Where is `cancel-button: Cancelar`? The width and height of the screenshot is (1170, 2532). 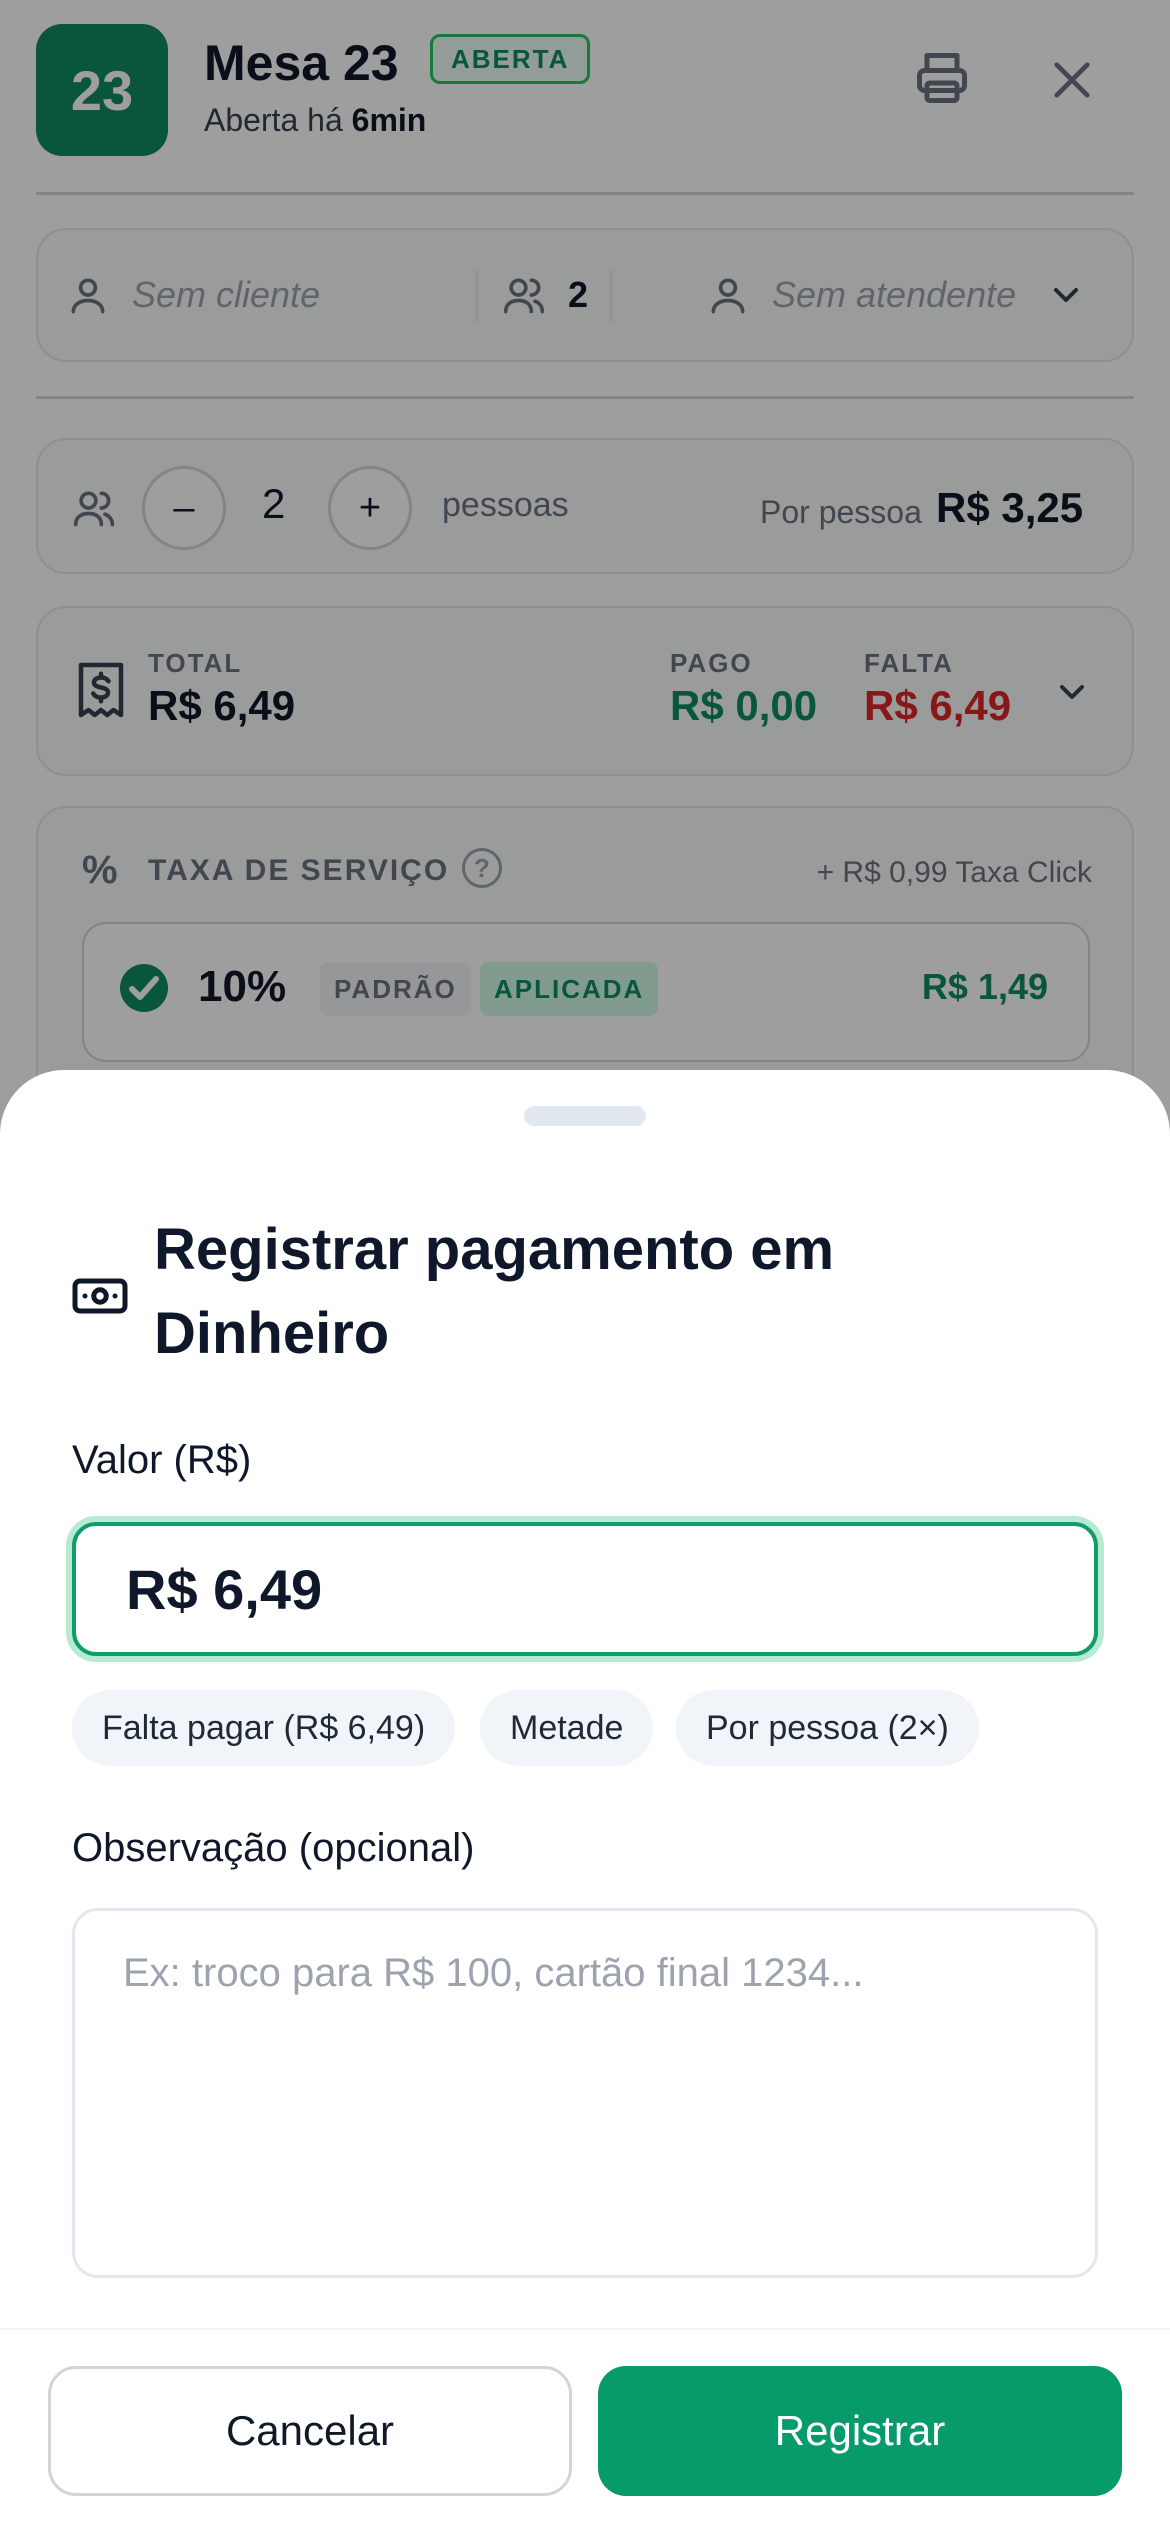
cancel-button: Cancelar is located at coordinates (310, 2431).